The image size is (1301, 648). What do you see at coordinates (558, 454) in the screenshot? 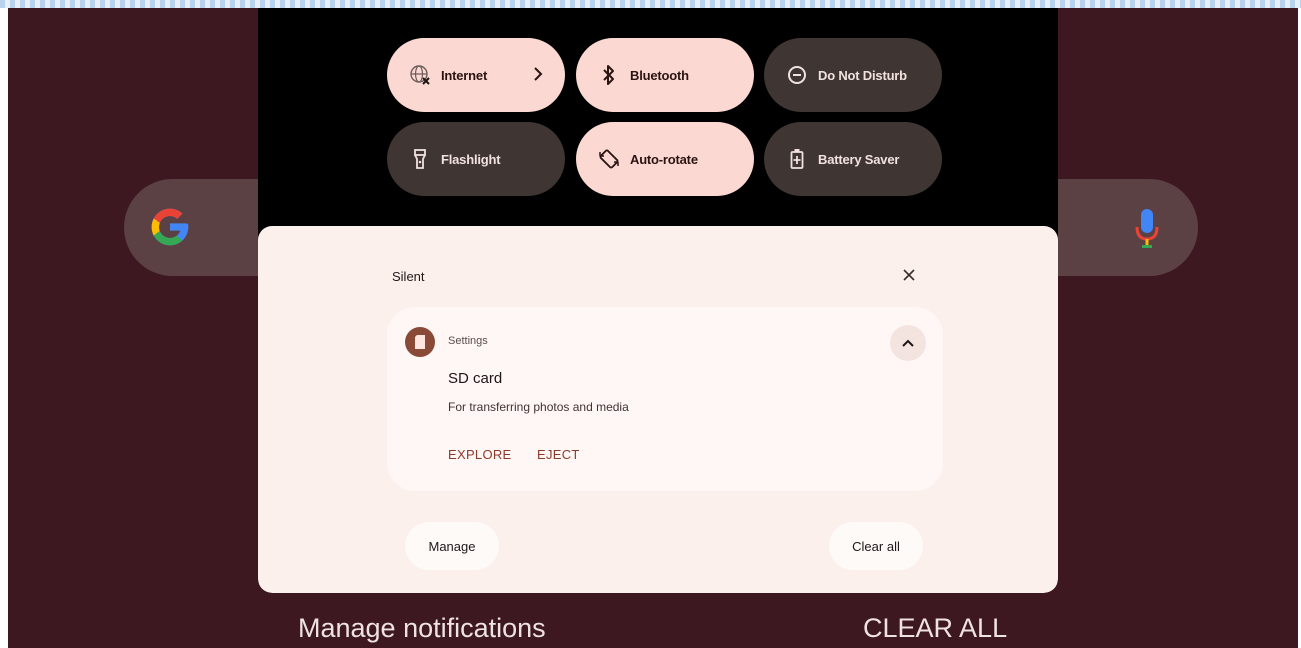
I see `eject-action-button: EJECT` at bounding box center [558, 454].